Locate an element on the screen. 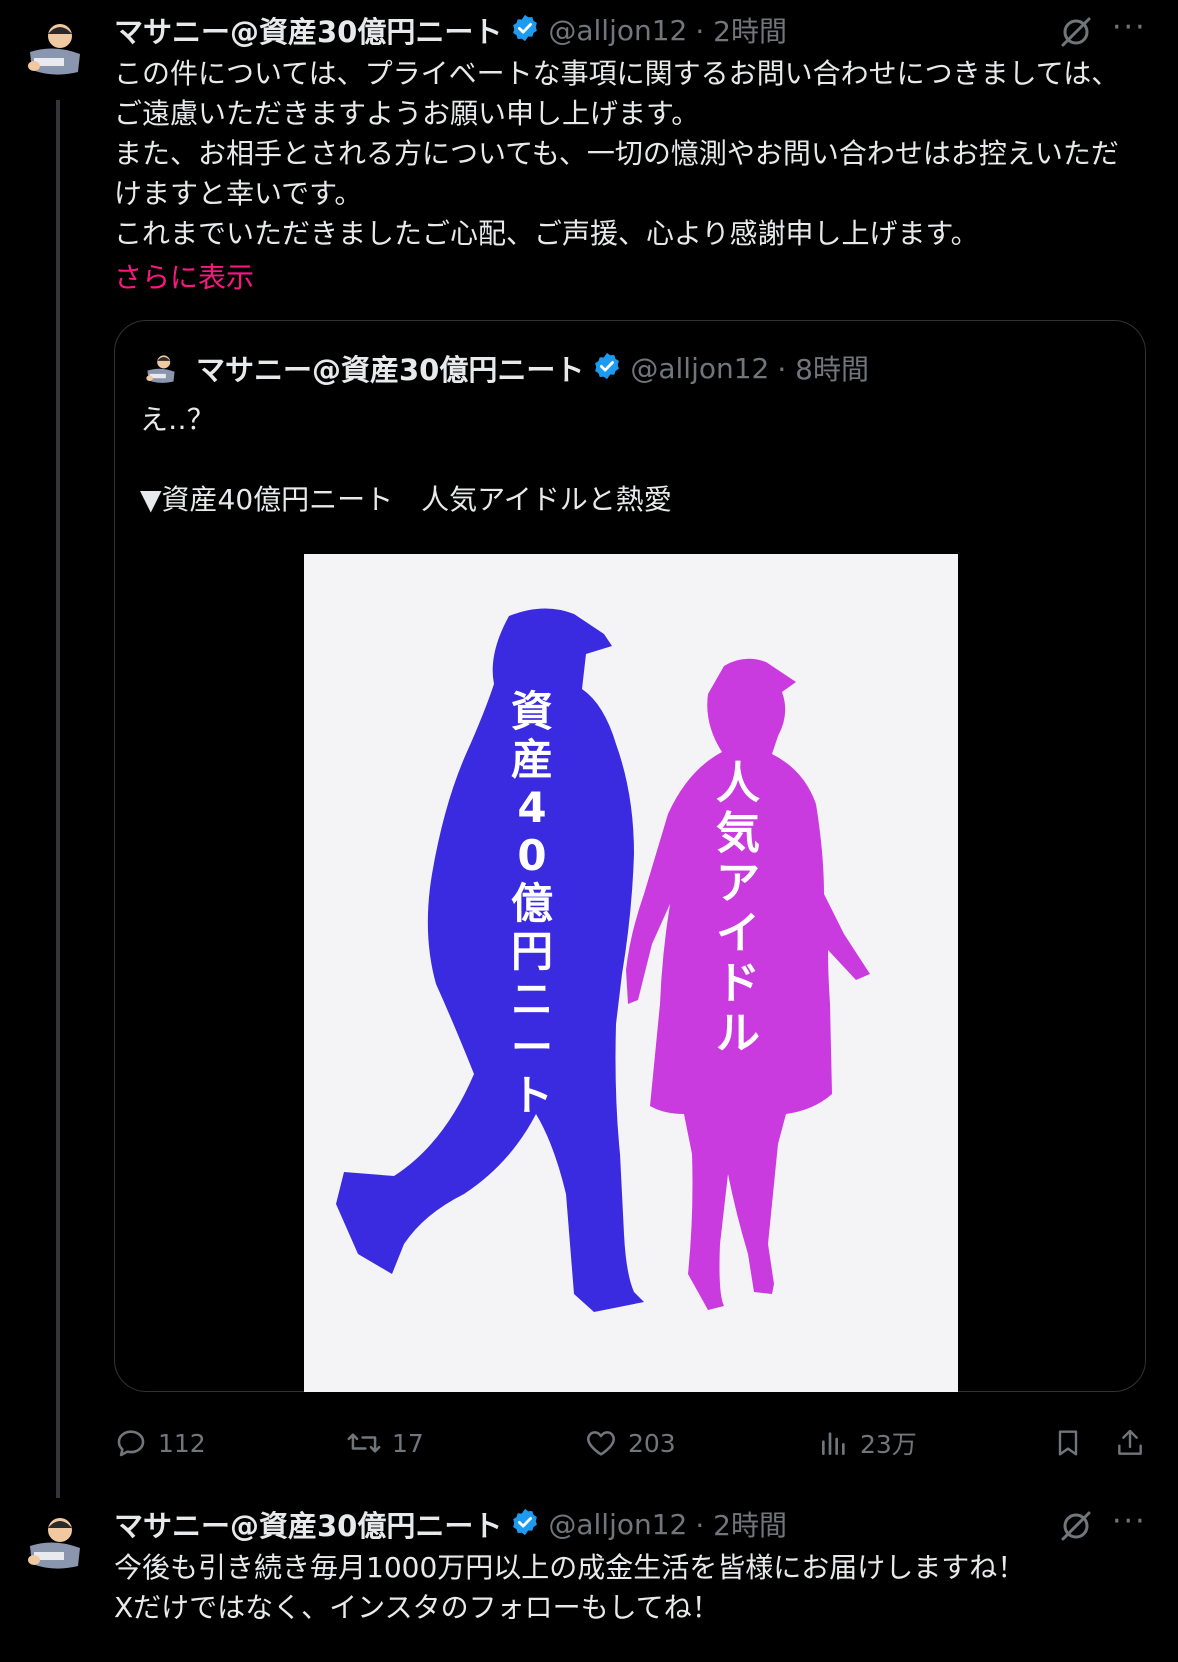  image-vertical-char: 円 is located at coordinates (532, 951).